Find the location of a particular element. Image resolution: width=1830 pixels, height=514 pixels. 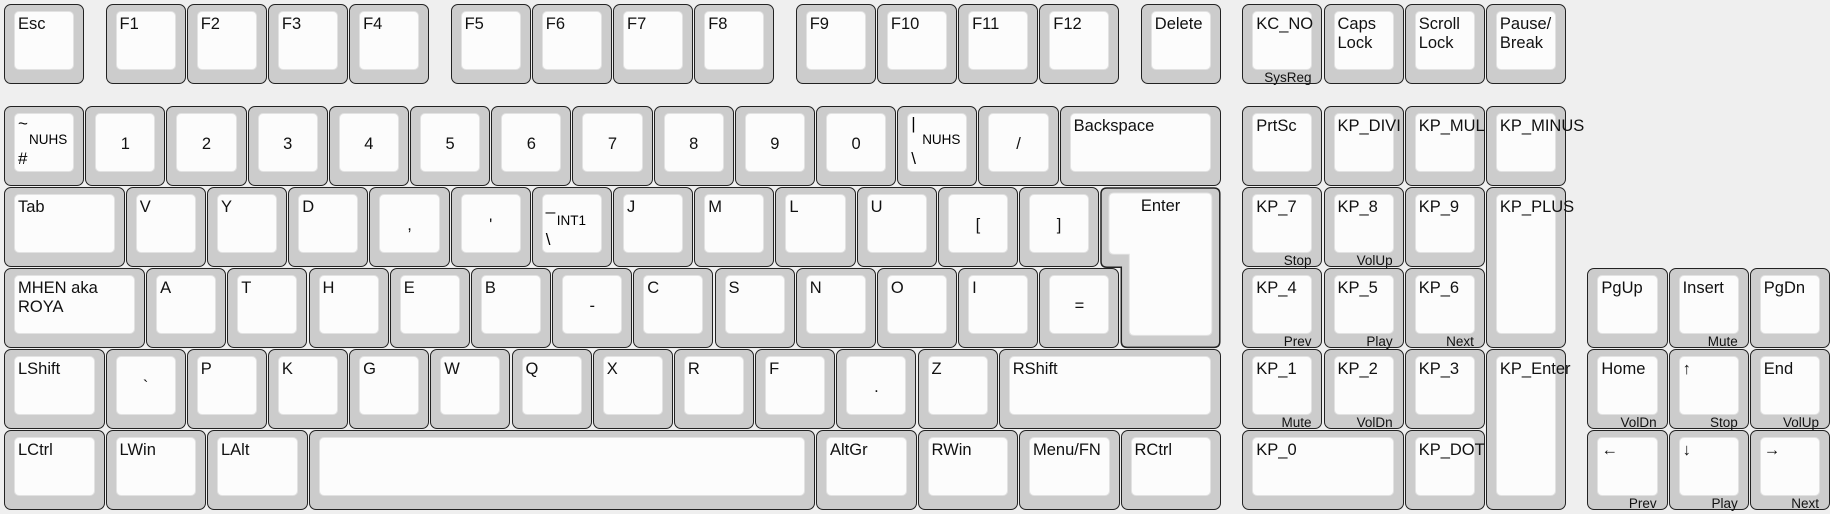

key-nuhs: ~ NUHS # is located at coordinates (44, 145).